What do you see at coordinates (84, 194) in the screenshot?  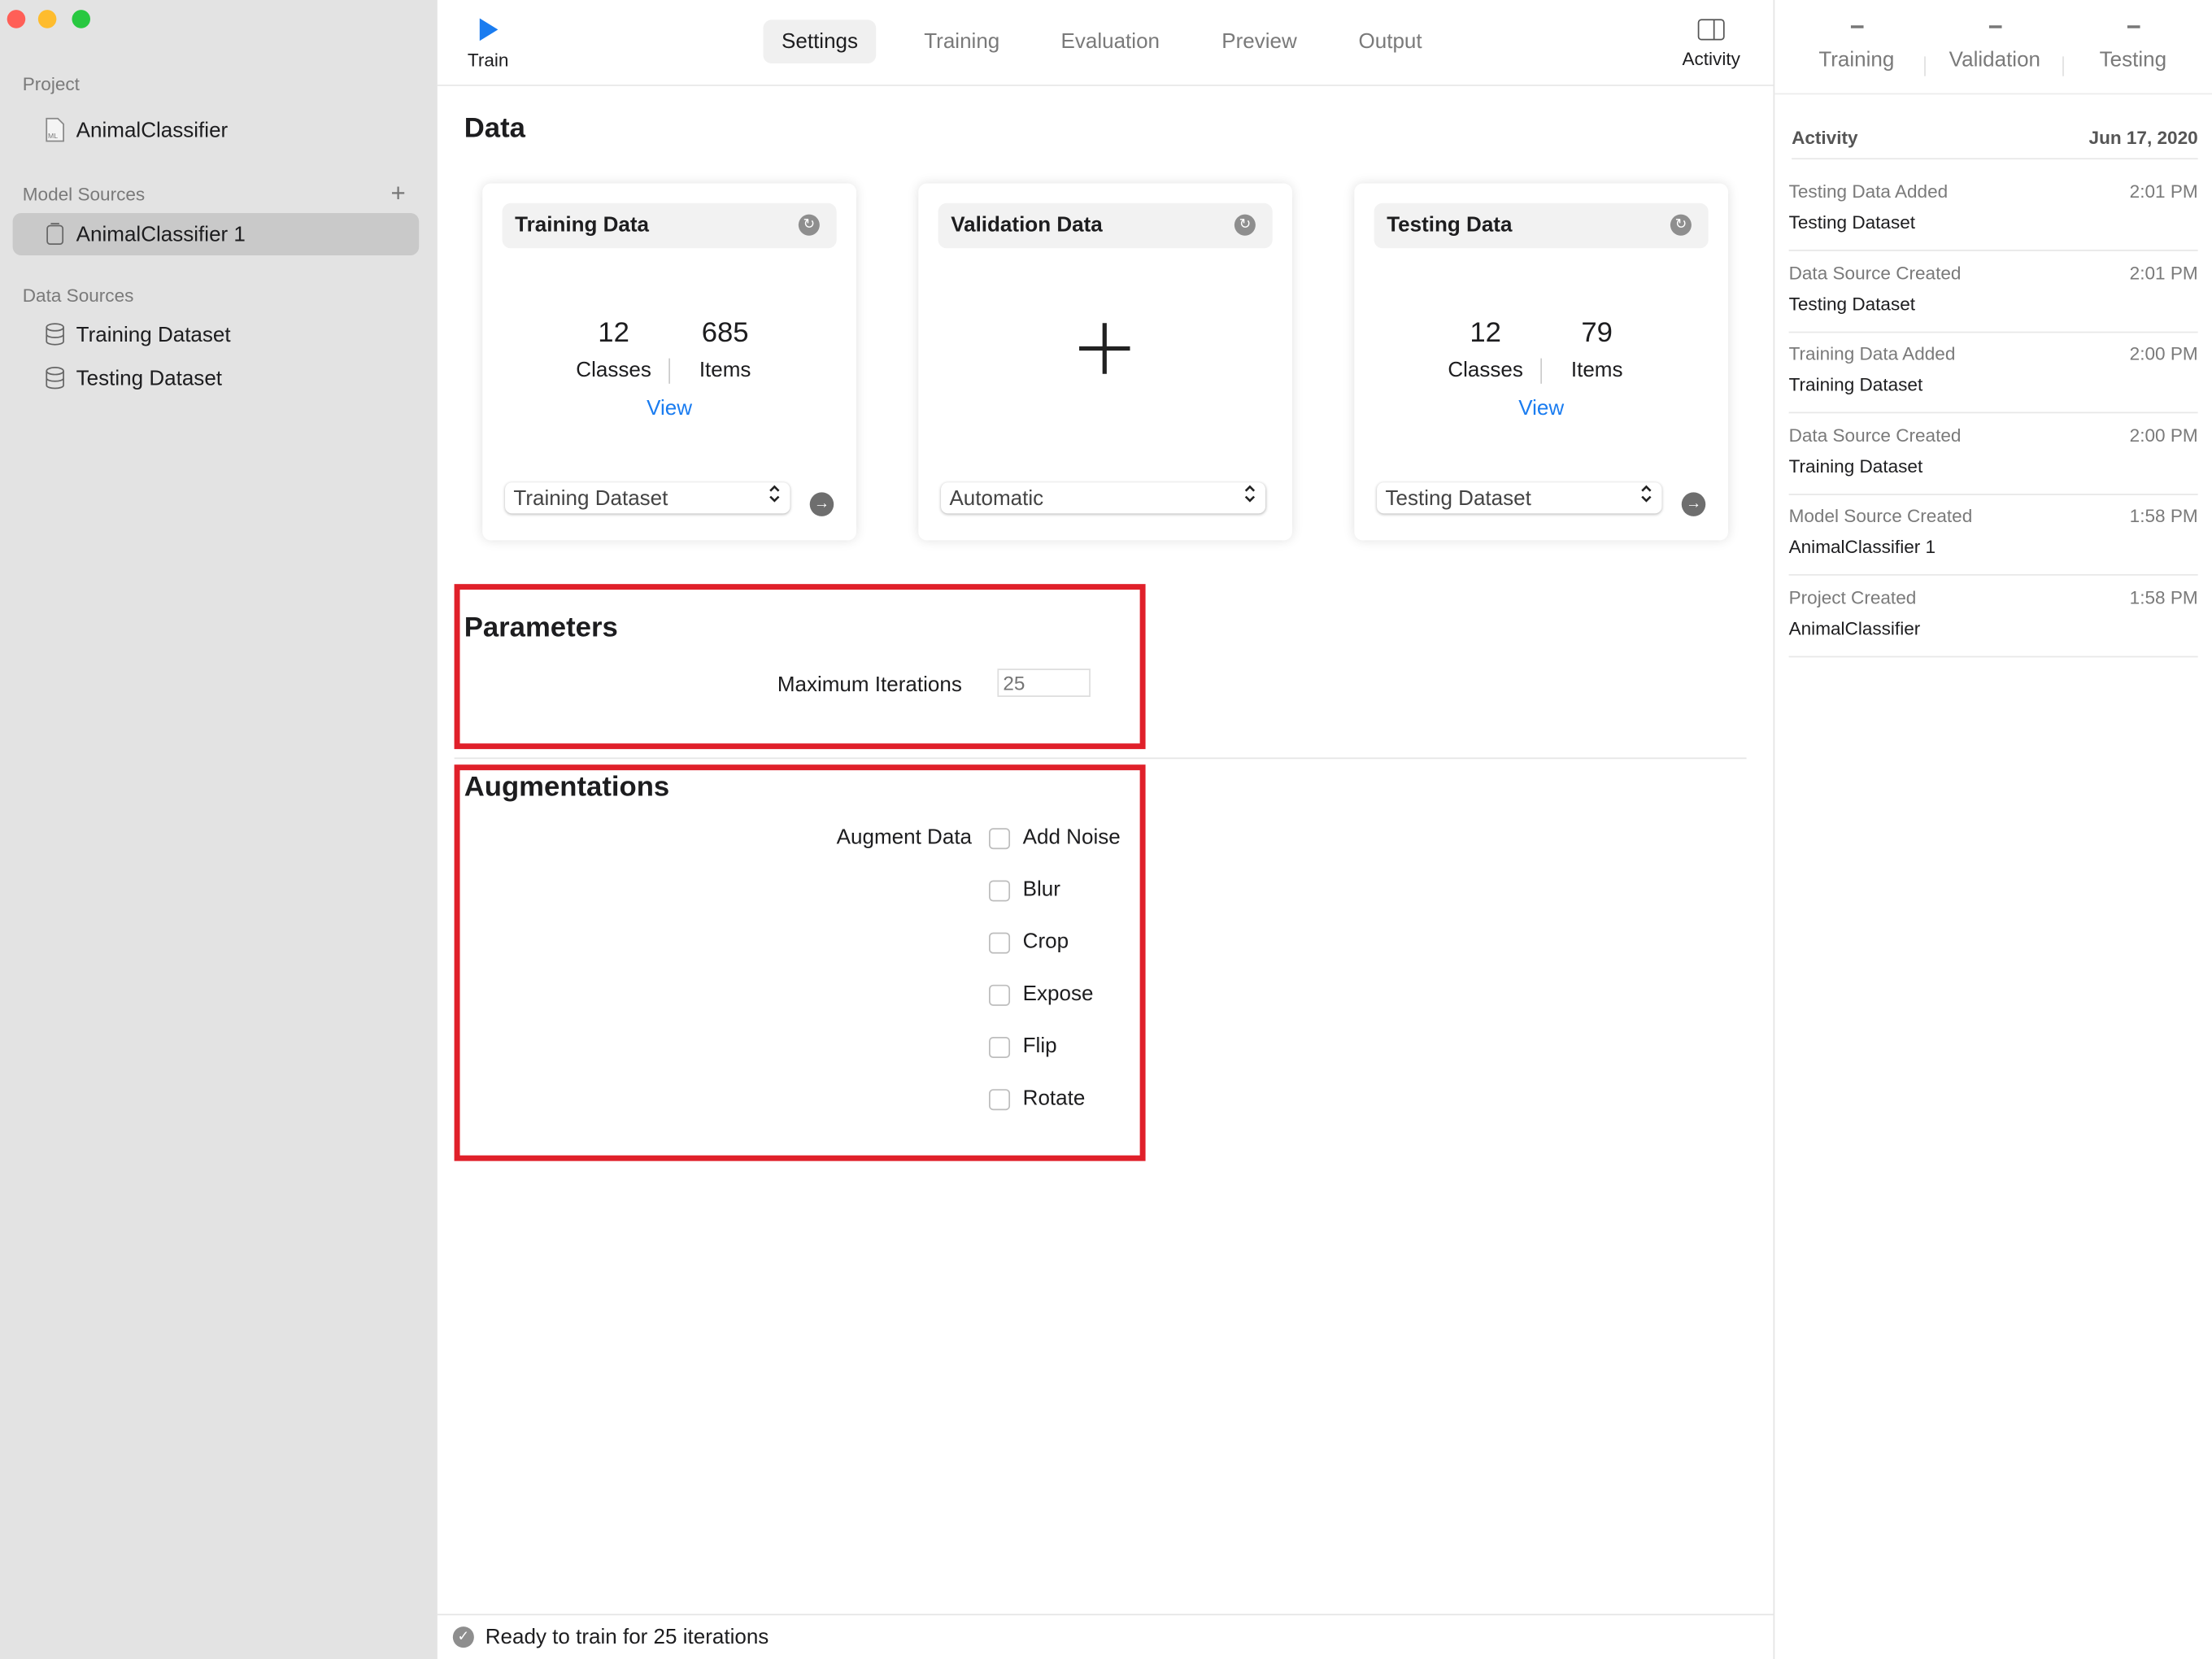 I see `model-sources-header: Model Sources` at bounding box center [84, 194].